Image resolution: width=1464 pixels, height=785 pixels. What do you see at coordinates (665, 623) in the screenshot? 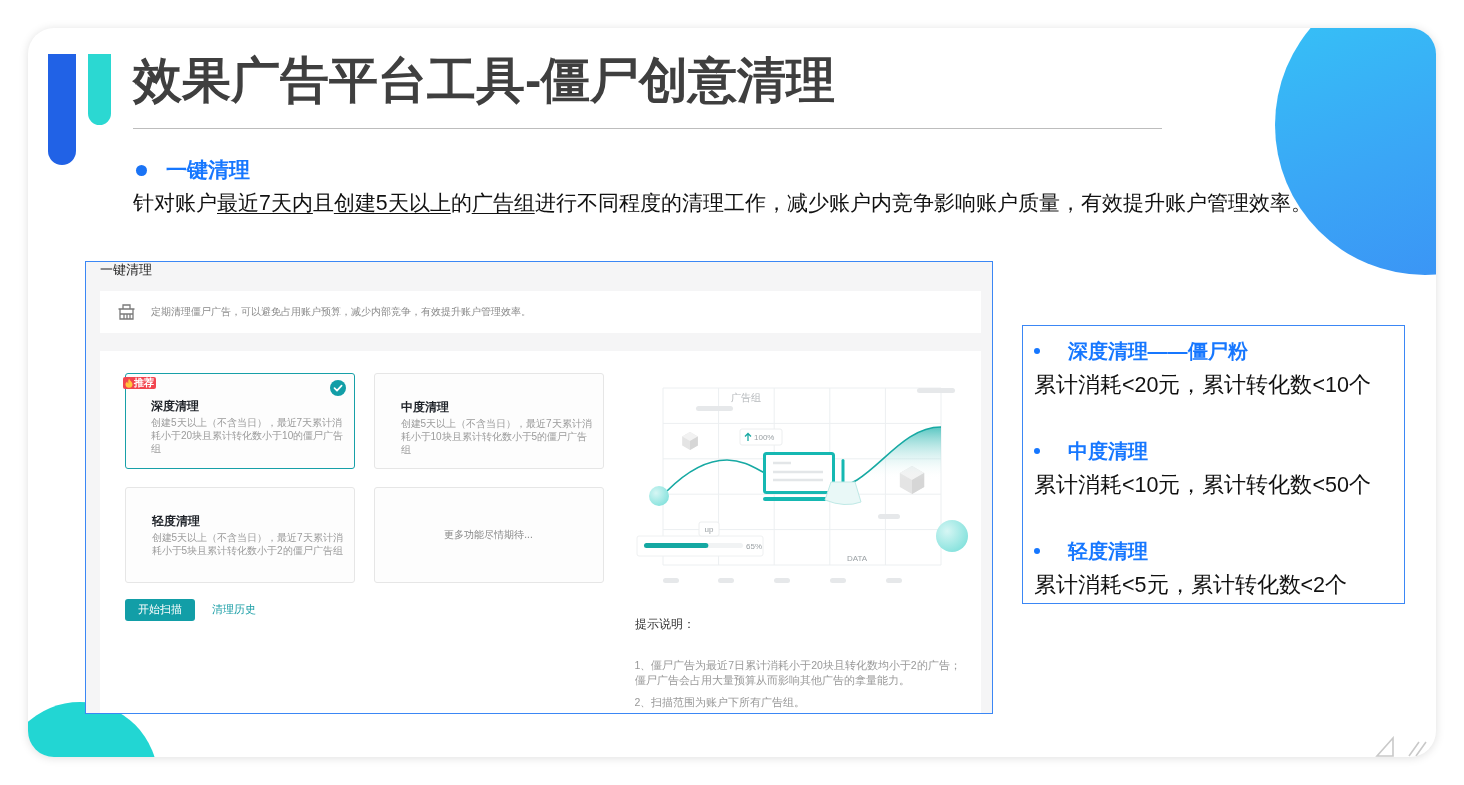
I see `tips-title: 提示说明：` at bounding box center [665, 623].